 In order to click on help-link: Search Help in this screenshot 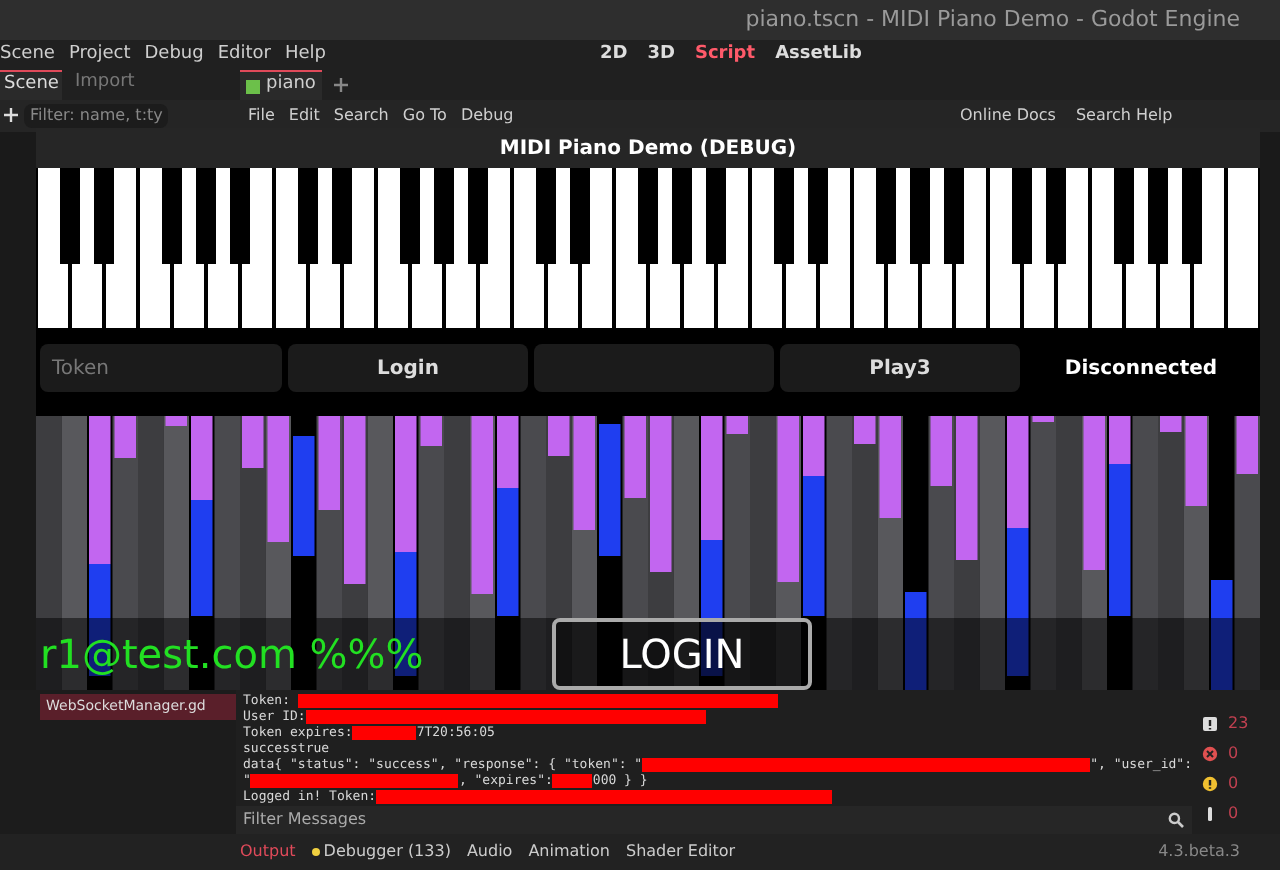, I will do `click(1124, 115)`.